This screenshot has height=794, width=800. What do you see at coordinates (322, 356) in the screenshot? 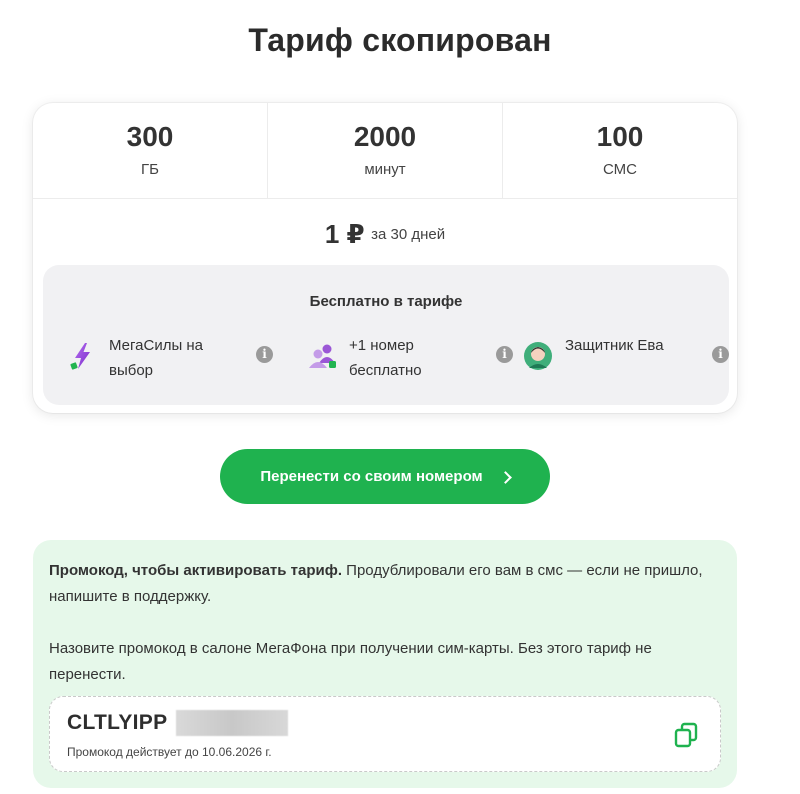
I see `people-icon` at bounding box center [322, 356].